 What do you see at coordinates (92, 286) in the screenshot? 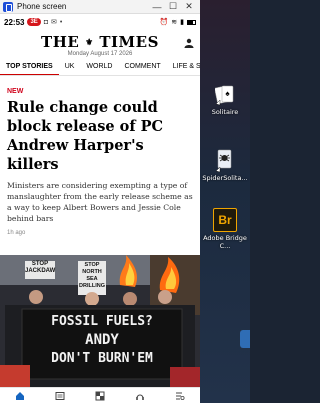
I see `sign-text: DRILLING` at bounding box center [92, 286].